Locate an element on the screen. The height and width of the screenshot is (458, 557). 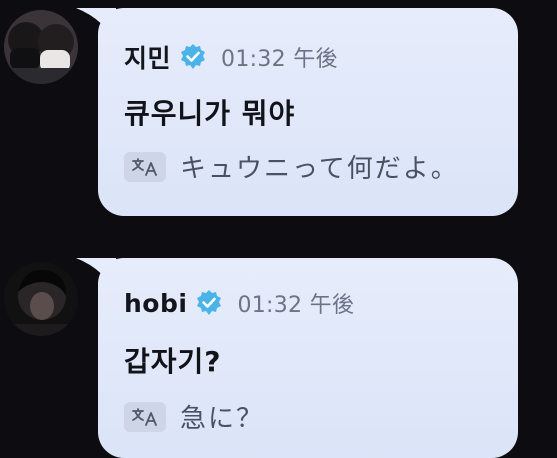
translation-row: キュウニって何だよ。 is located at coordinates (291, 166).